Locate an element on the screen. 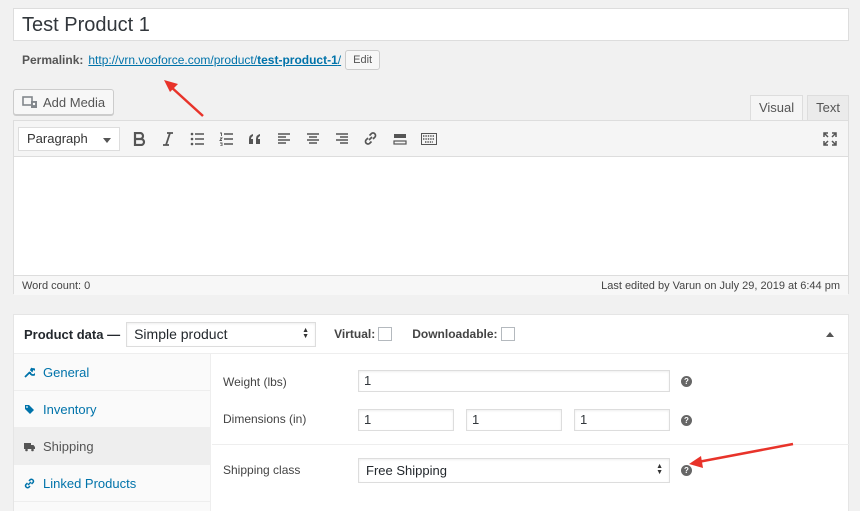 The width and height of the screenshot is (860, 511). tab-shipping: Shipping is located at coordinates (112, 446).